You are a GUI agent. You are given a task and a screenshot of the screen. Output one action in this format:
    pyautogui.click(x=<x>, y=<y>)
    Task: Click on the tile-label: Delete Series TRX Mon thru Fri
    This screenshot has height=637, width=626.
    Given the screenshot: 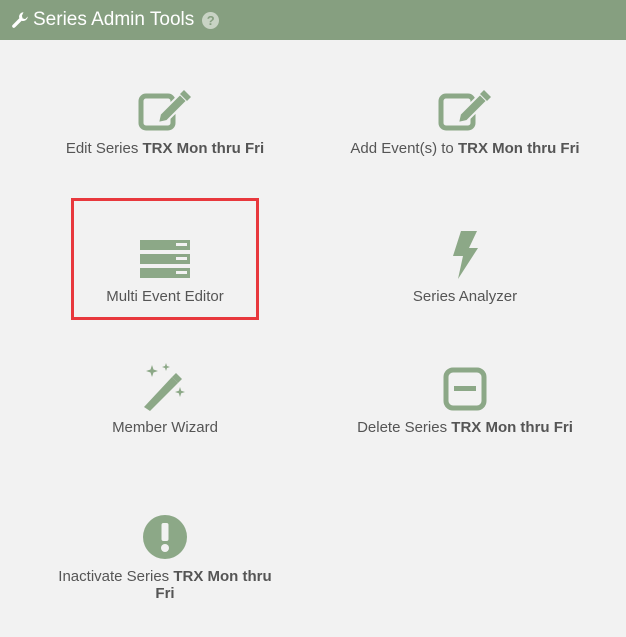 What is the action you would take?
    pyautogui.click(x=465, y=427)
    